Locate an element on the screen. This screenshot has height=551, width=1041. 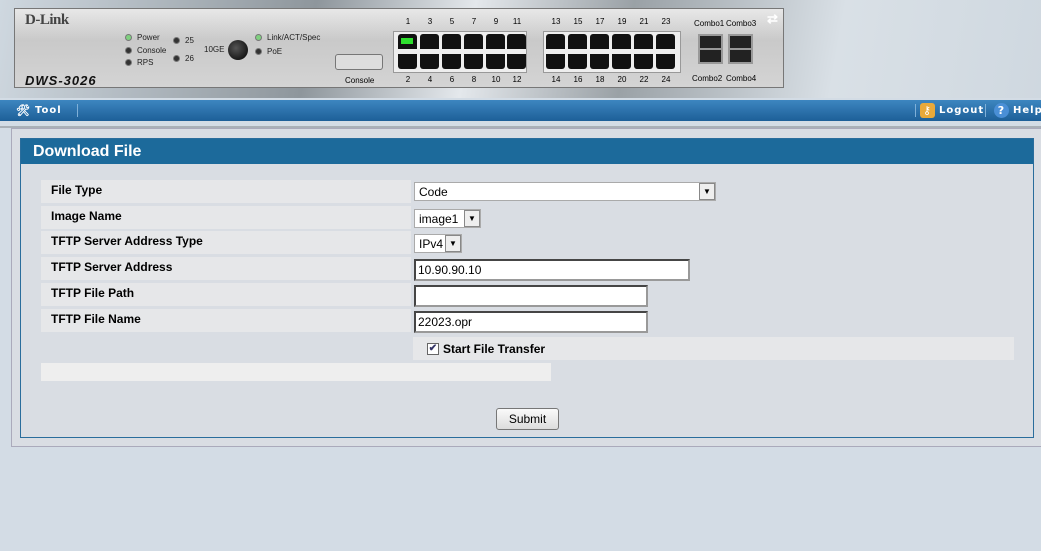
port-label: 23 is located at coordinates (666, 21).